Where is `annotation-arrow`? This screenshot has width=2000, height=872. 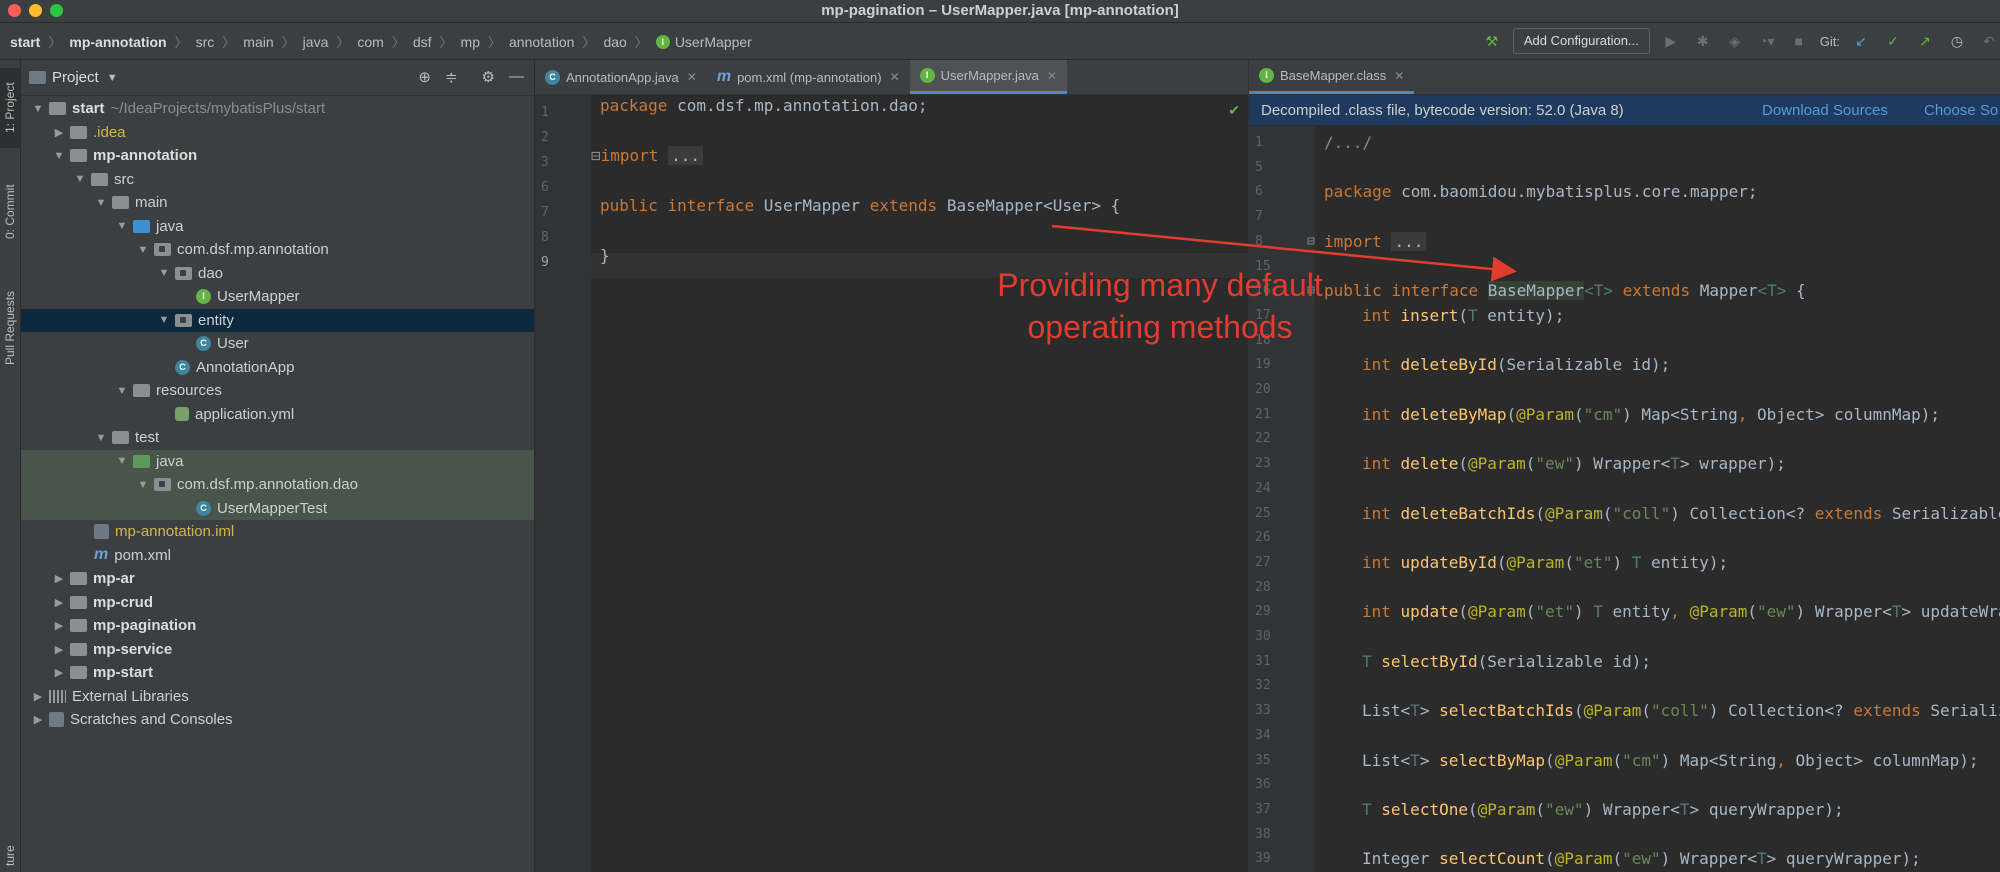
annotation-arrow is located at coordinates (1284, 253).